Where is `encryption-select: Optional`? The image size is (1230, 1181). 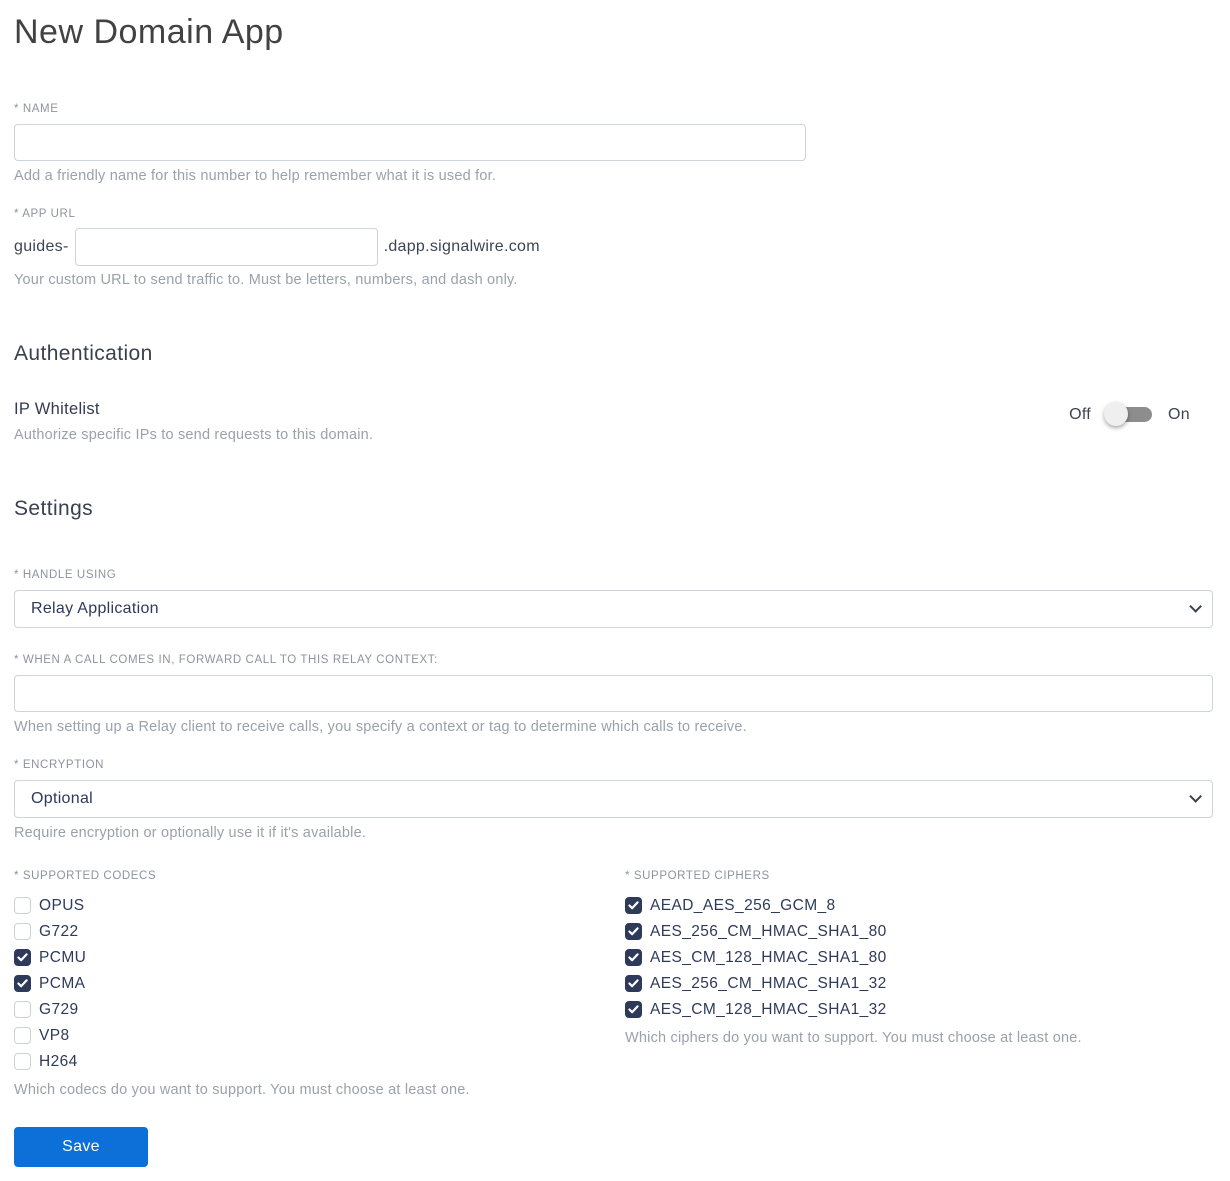 encryption-select: Optional is located at coordinates (613, 798).